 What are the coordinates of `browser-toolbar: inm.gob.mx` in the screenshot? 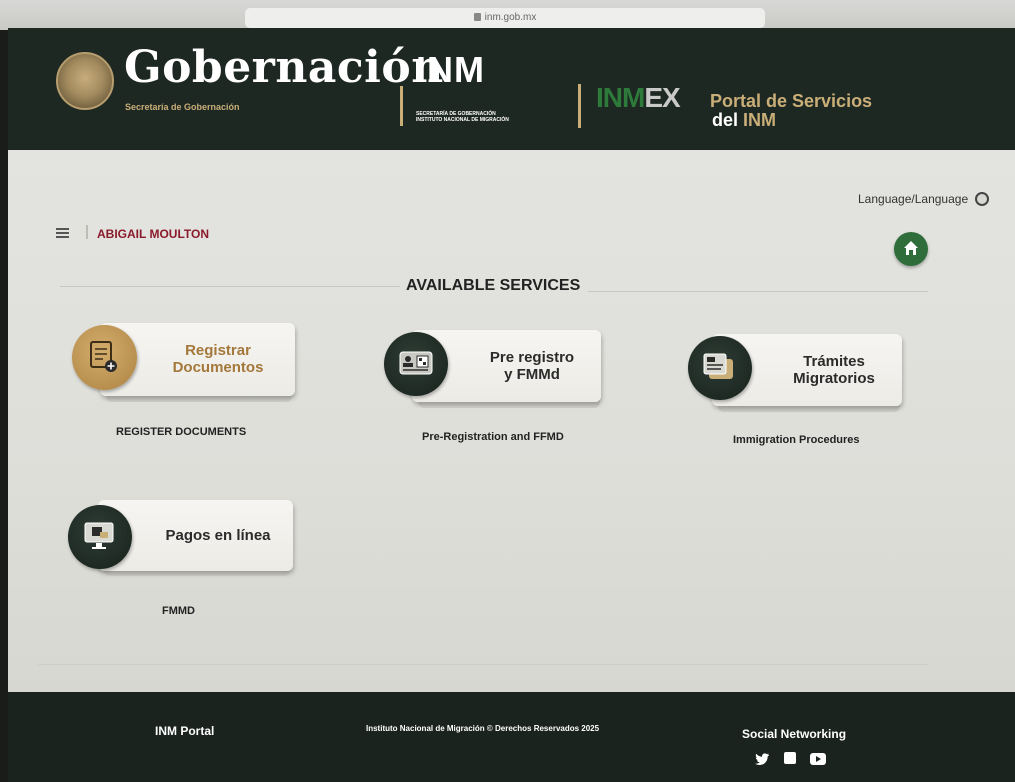 It's located at (507, 15).